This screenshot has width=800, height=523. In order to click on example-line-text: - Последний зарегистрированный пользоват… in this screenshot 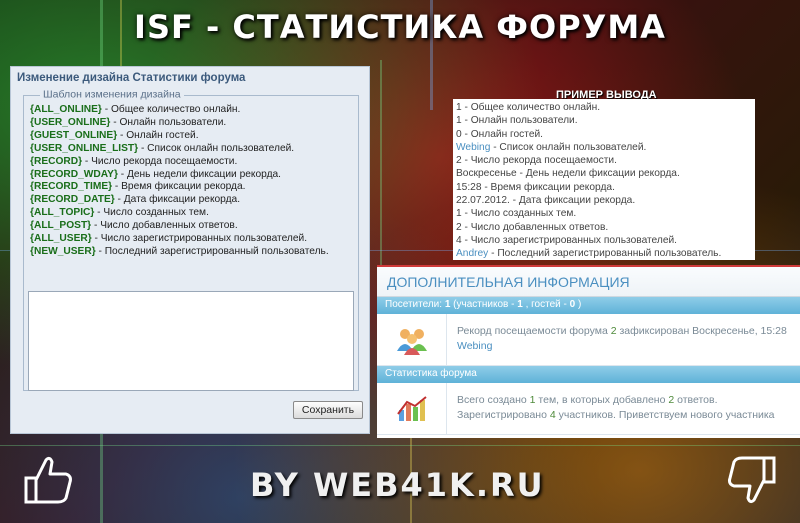, I will do `click(605, 254)`.